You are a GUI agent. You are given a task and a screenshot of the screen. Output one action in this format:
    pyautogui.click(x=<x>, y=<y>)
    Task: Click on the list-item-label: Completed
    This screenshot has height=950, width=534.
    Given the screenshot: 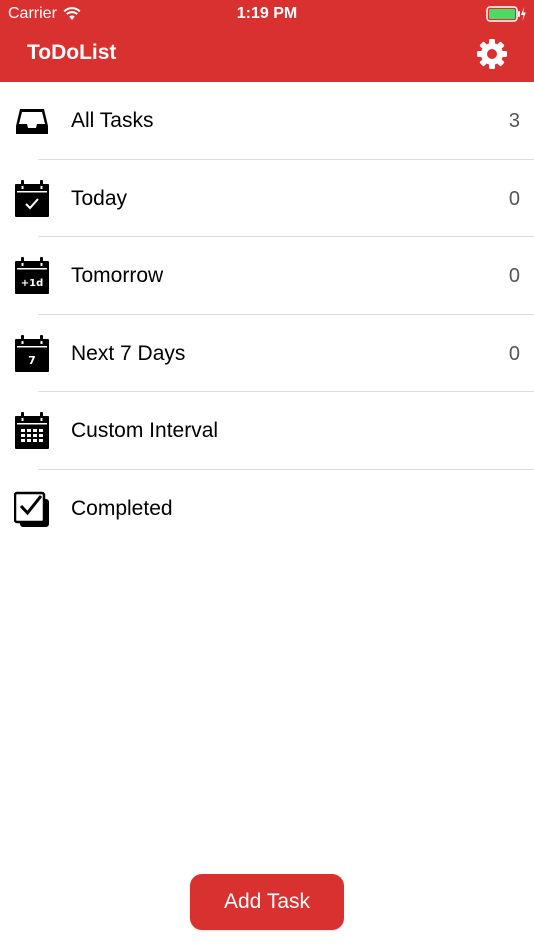 What is the action you would take?
    pyautogui.click(x=122, y=508)
    